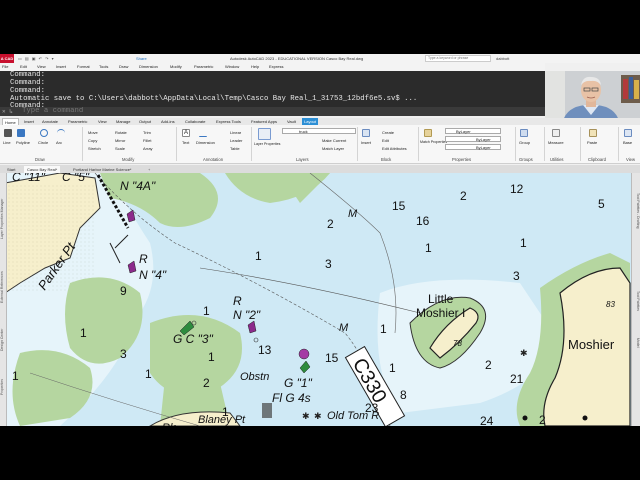  What do you see at coordinates (526, 160) in the screenshot?
I see `groups-panel-label: Groups` at bounding box center [526, 160].